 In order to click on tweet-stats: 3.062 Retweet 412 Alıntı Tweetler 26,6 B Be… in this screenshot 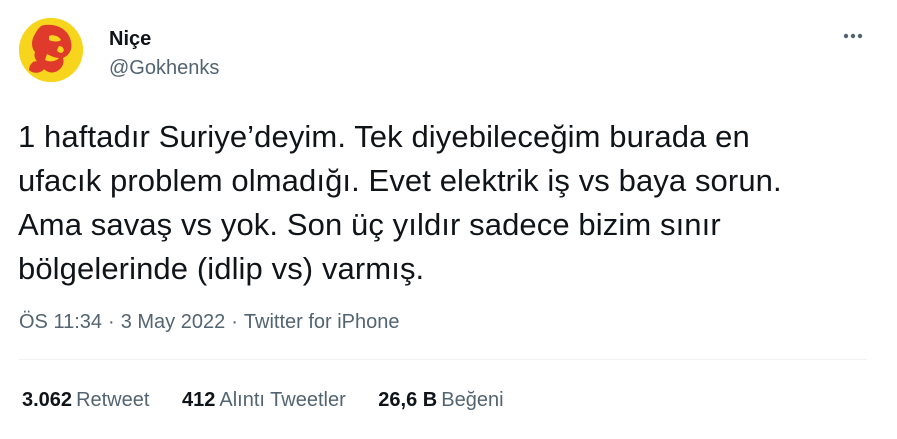, I will do `click(276, 400)`.